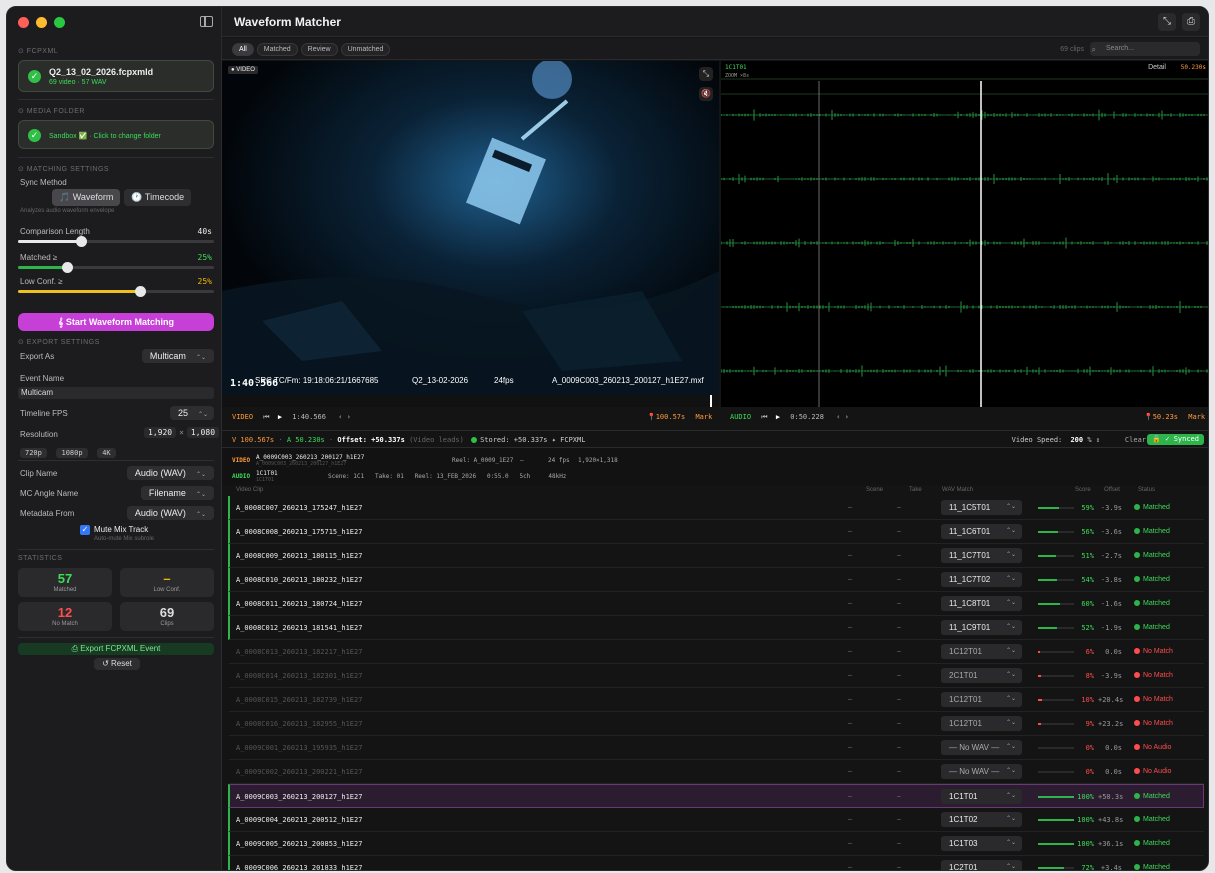  What do you see at coordinates (116, 241) in the screenshot?
I see `comparison-length-slider` at bounding box center [116, 241].